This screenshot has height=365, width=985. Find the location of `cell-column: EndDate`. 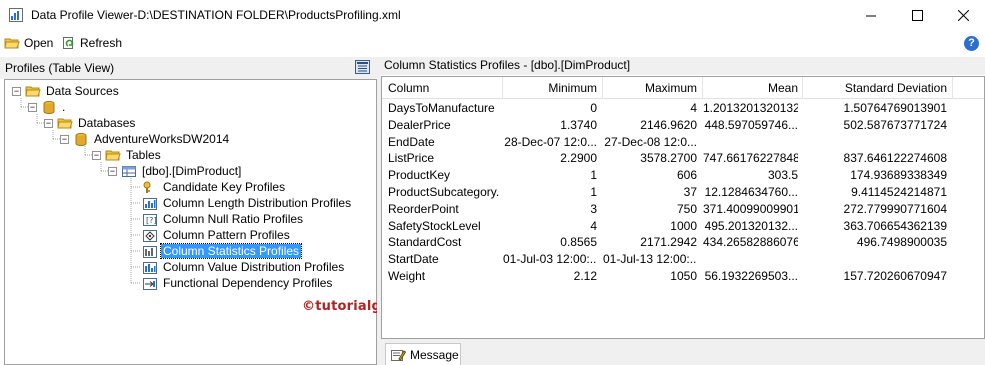

cell-column: EndDate is located at coordinates (411, 141).